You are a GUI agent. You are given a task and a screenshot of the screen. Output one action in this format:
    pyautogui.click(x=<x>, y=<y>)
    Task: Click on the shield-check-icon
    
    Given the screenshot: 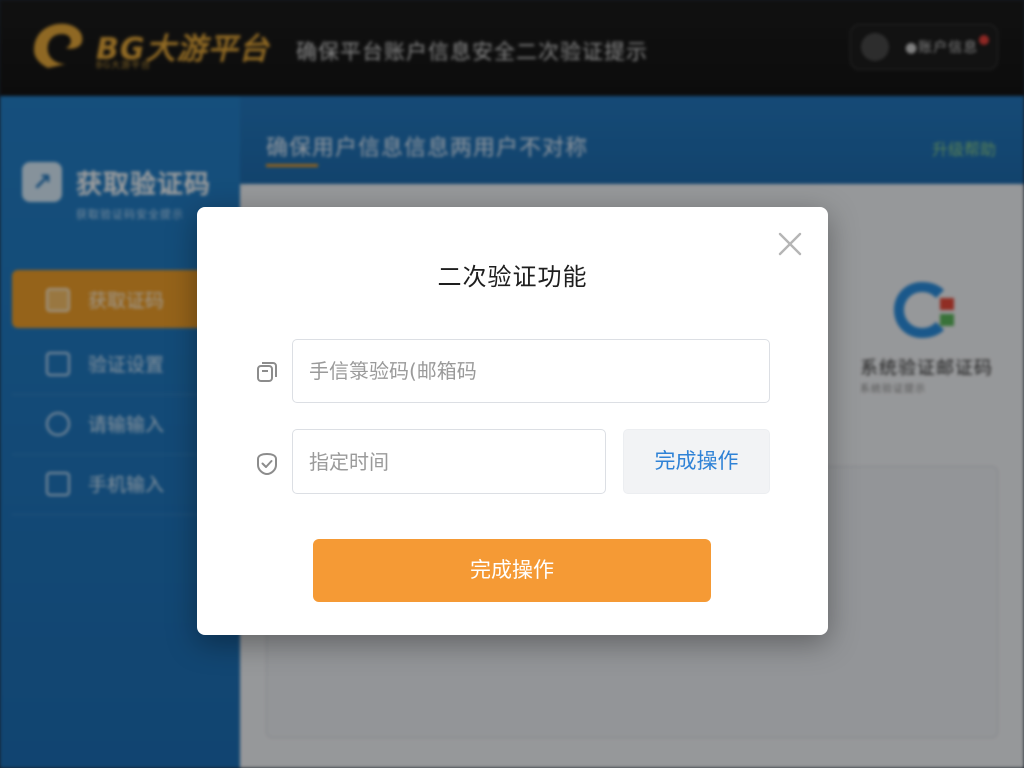 What is the action you would take?
    pyautogui.click(x=267, y=464)
    